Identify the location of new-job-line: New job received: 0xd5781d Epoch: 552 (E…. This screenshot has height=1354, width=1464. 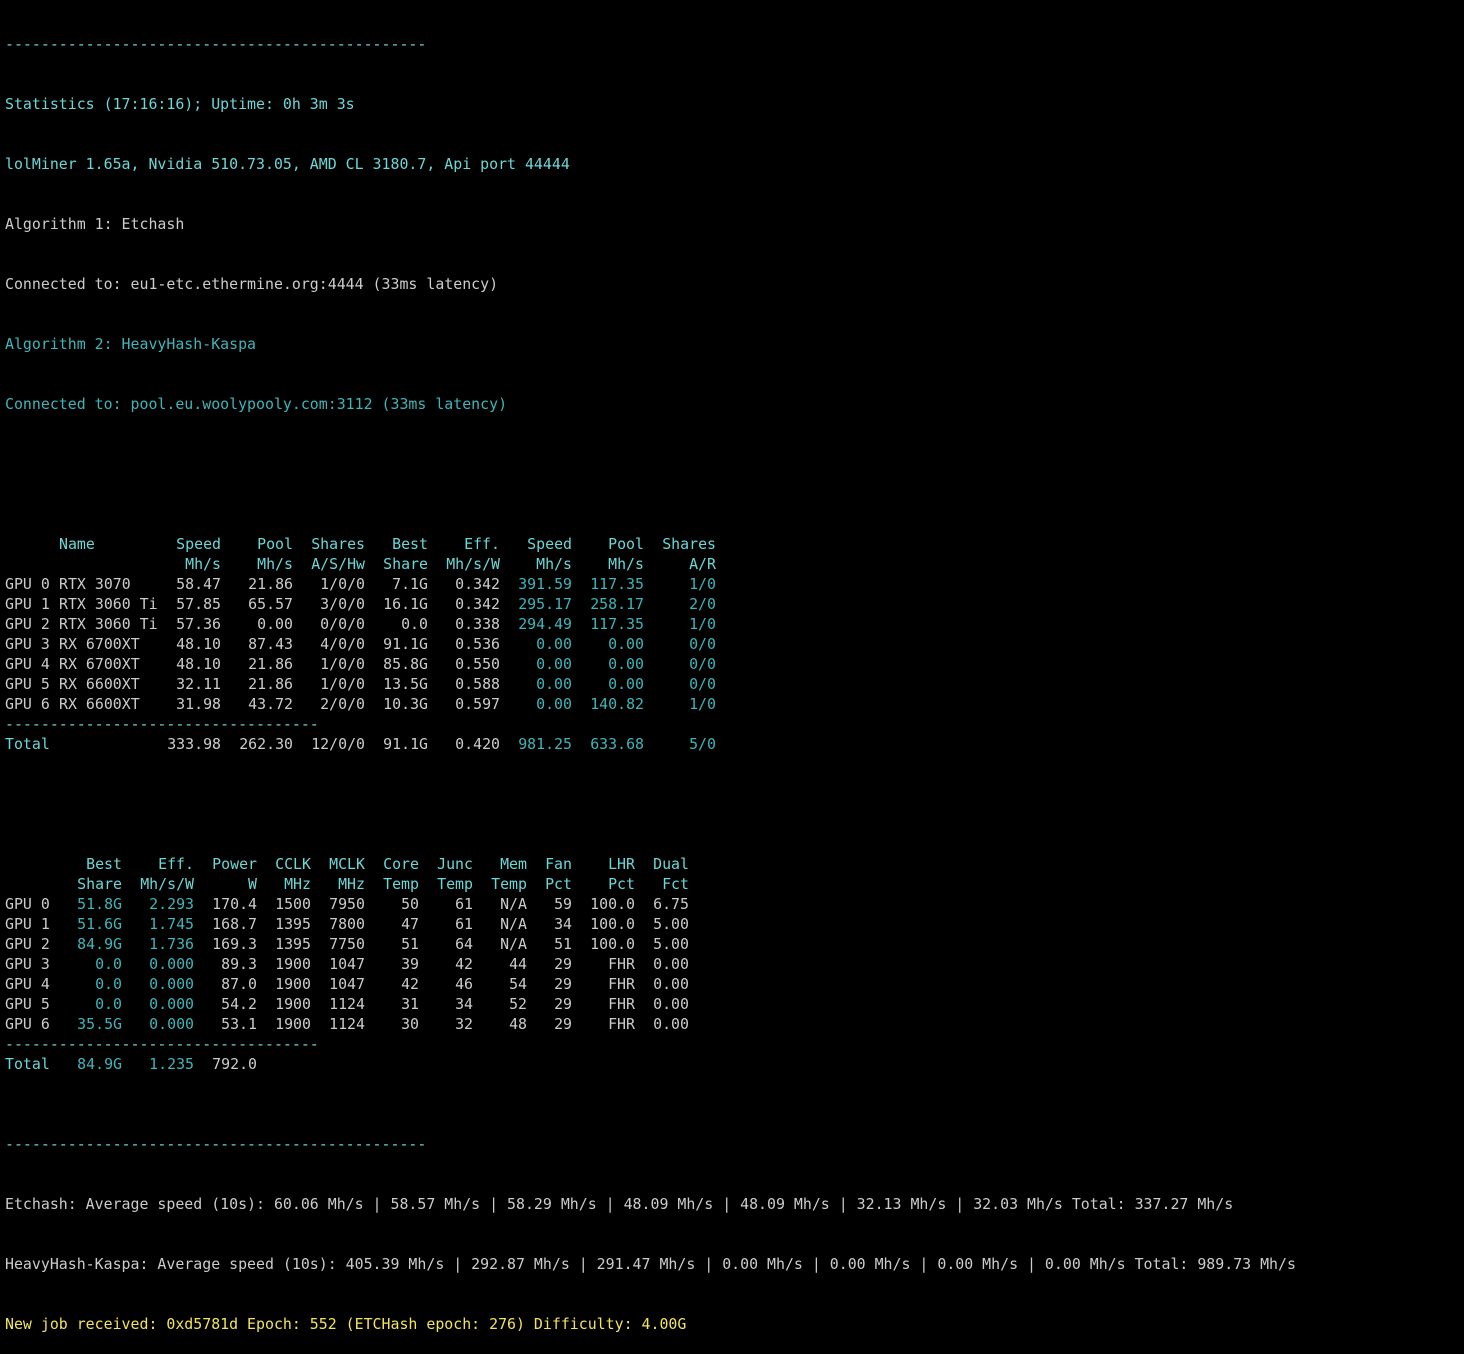
(346, 1324).